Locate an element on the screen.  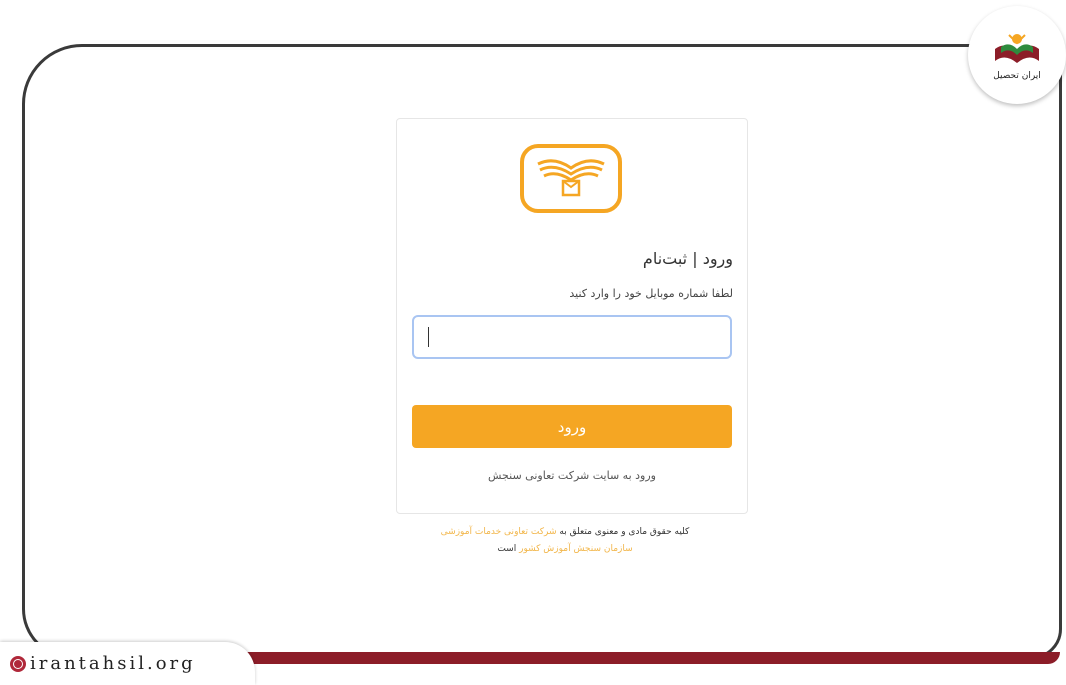
book-icon is located at coordinates (571, 178).